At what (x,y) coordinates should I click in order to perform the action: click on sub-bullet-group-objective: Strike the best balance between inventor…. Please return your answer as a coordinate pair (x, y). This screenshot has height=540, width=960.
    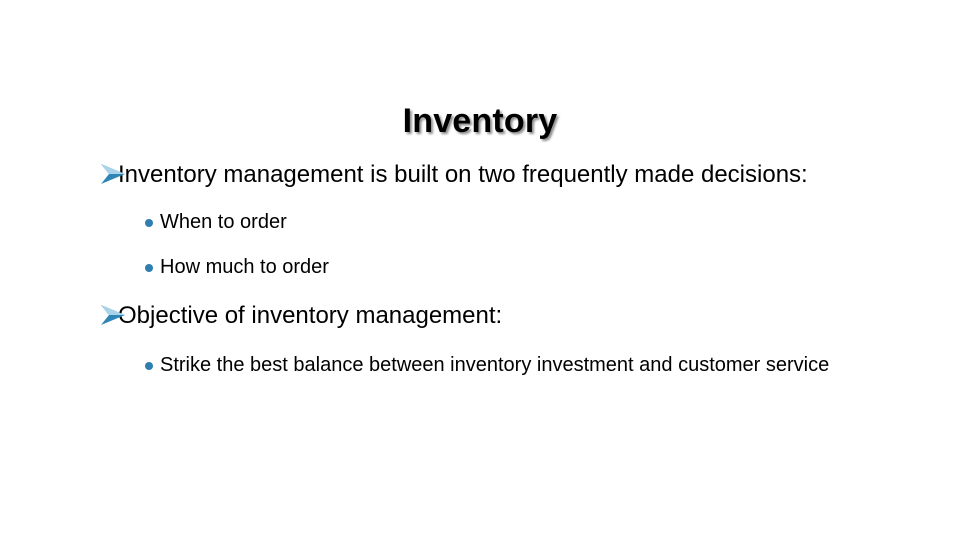
    Looking at the image, I should click on (486, 365).